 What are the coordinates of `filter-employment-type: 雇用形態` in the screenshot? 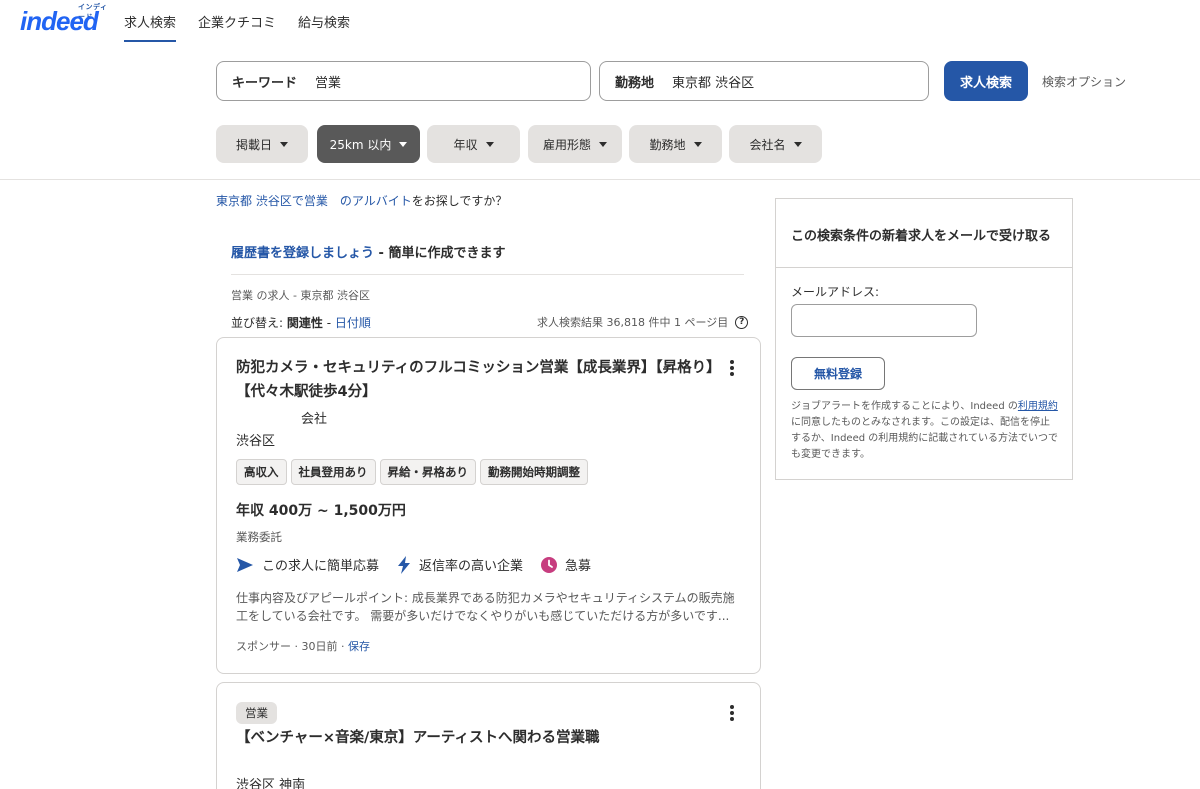 It's located at (575, 144).